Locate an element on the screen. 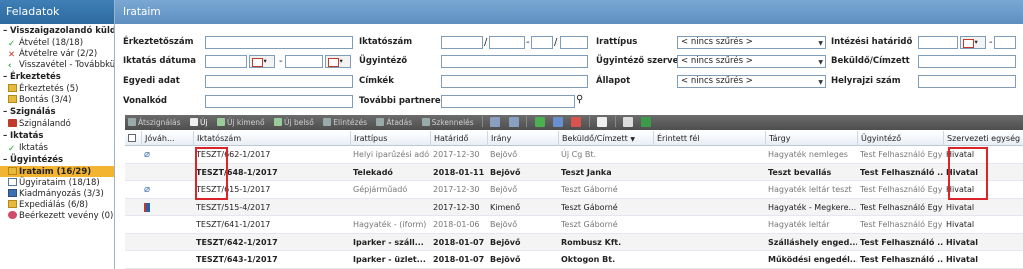 This screenshot has width=1023, height=269. sidebar-item: ✓ Iktatás is located at coordinates (57, 148).